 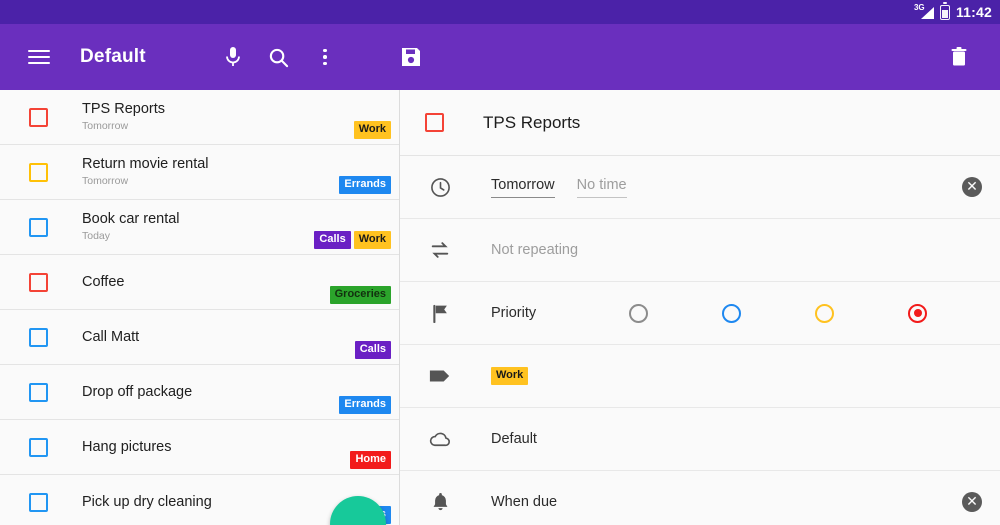 I want to click on task-list-item: Return movie rental Tomorrow Errands, so click(x=199, y=172).